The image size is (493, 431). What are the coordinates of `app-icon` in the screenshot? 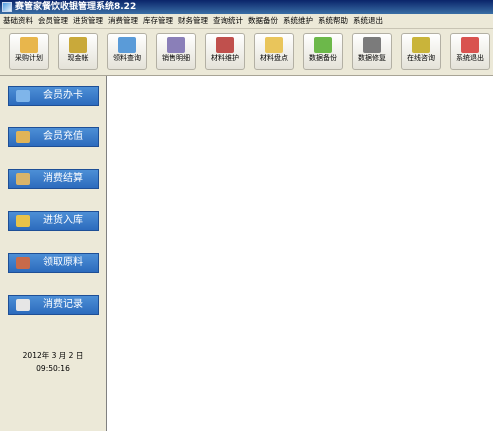 It's located at (7, 7).